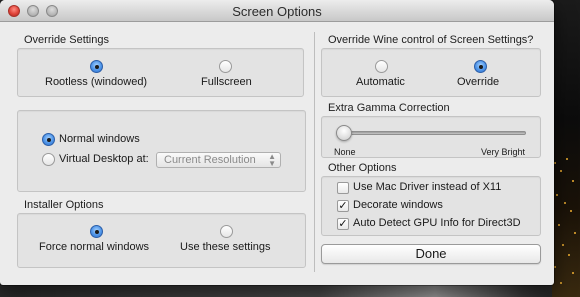  What do you see at coordinates (226, 231) in the screenshot?
I see `use-these-settings-radio` at bounding box center [226, 231].